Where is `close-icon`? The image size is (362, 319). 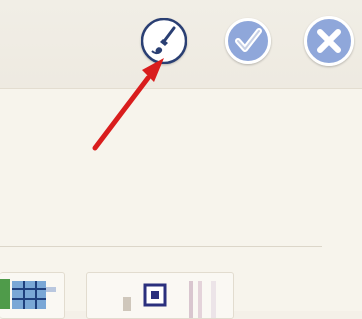
close-icon is located at coordinates (329, 41).